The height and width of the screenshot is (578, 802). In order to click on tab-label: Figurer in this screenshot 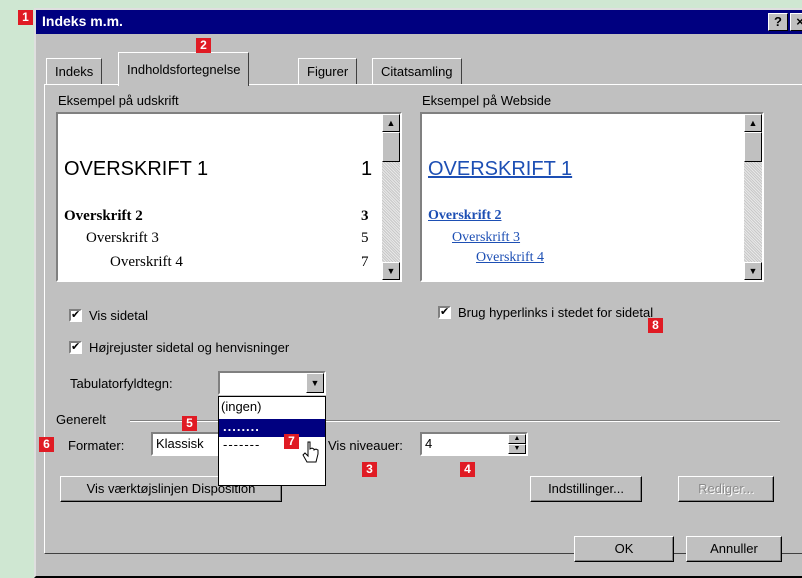, I will do `click(328, 71)`.